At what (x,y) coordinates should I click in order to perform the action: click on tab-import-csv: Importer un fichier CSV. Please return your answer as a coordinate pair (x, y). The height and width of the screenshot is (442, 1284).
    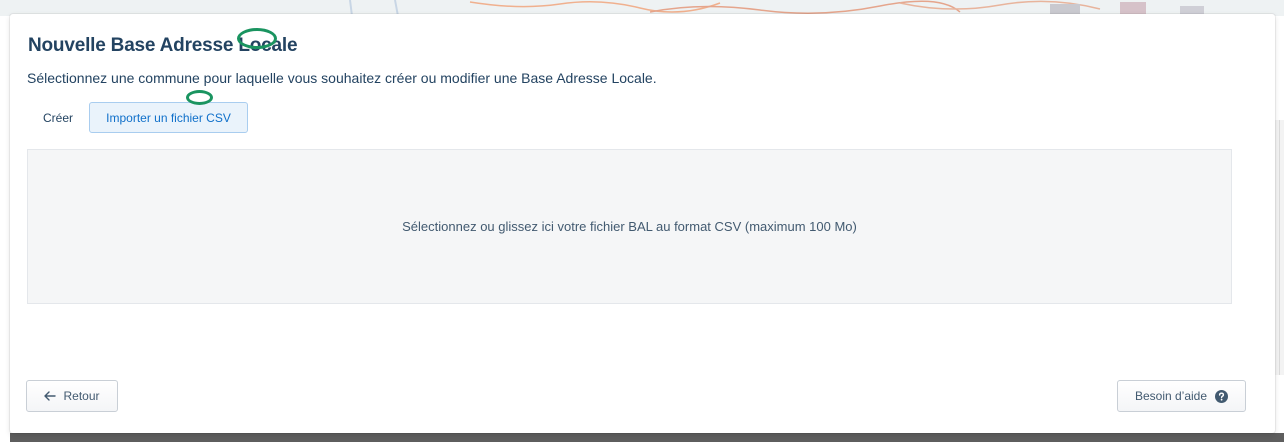
    Looking at the image, I should click on (168, 117).